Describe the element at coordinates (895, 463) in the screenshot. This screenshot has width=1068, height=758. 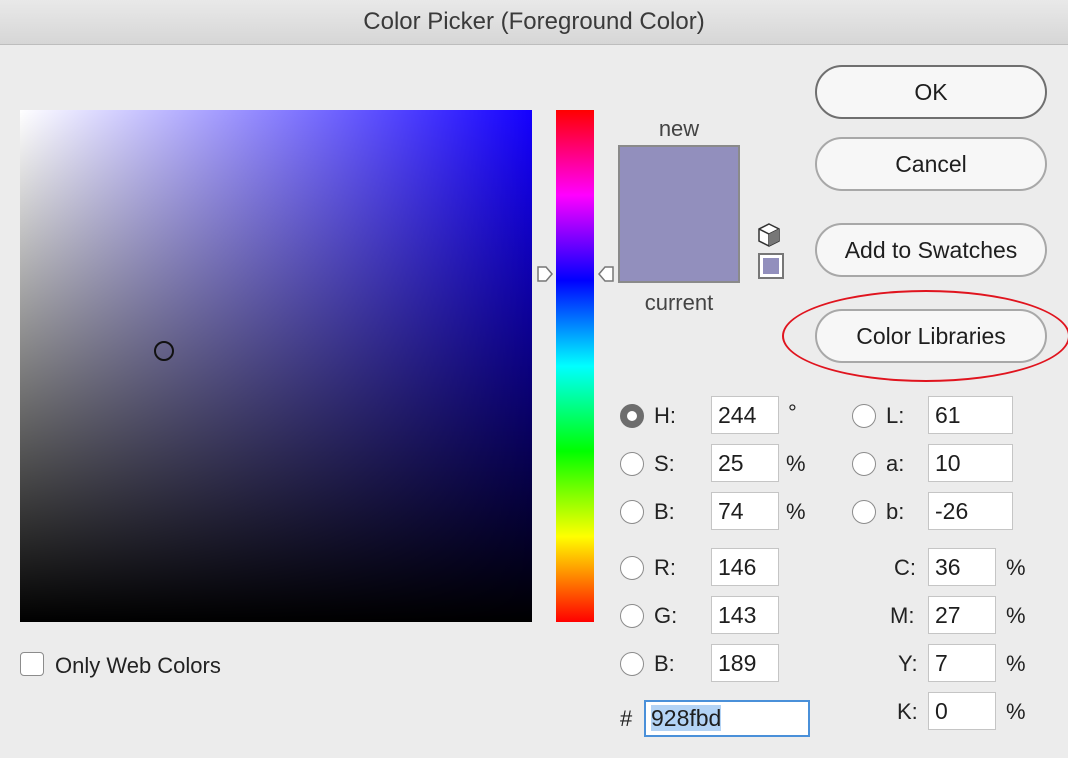
I see `lab-a-label: a:` at that location.